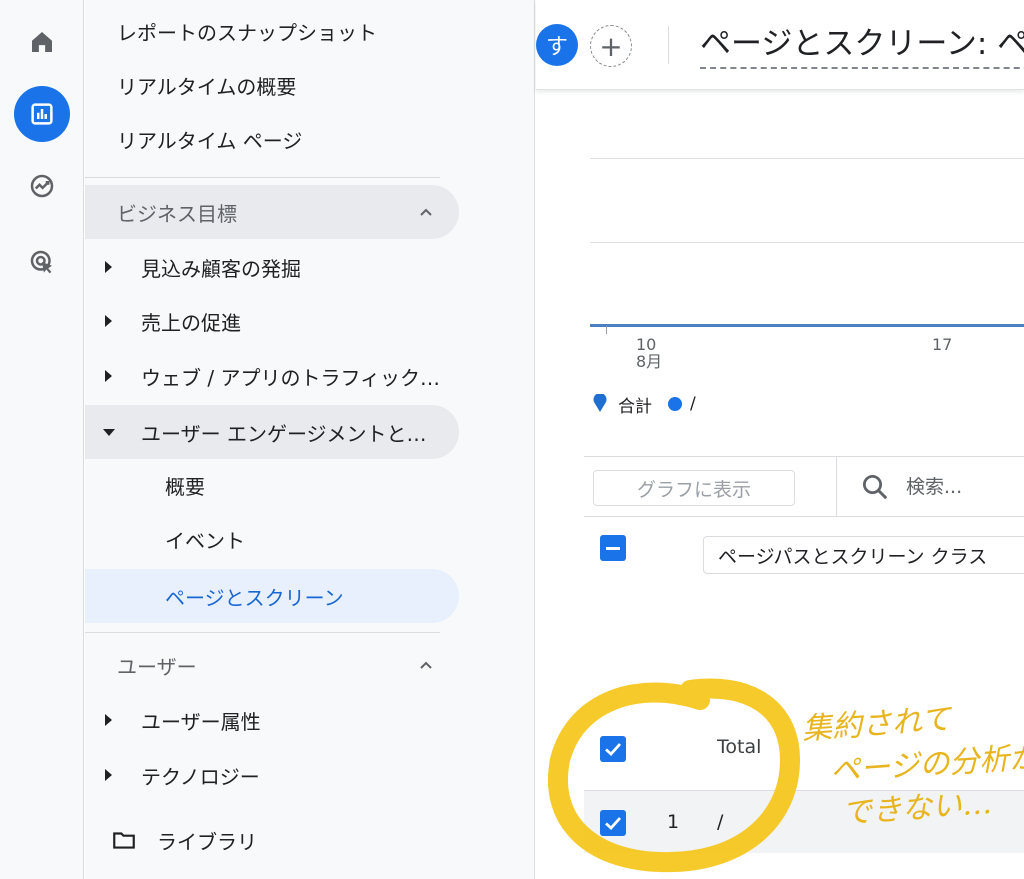  I want to click on select-all-checkbox, so click(613, 548).